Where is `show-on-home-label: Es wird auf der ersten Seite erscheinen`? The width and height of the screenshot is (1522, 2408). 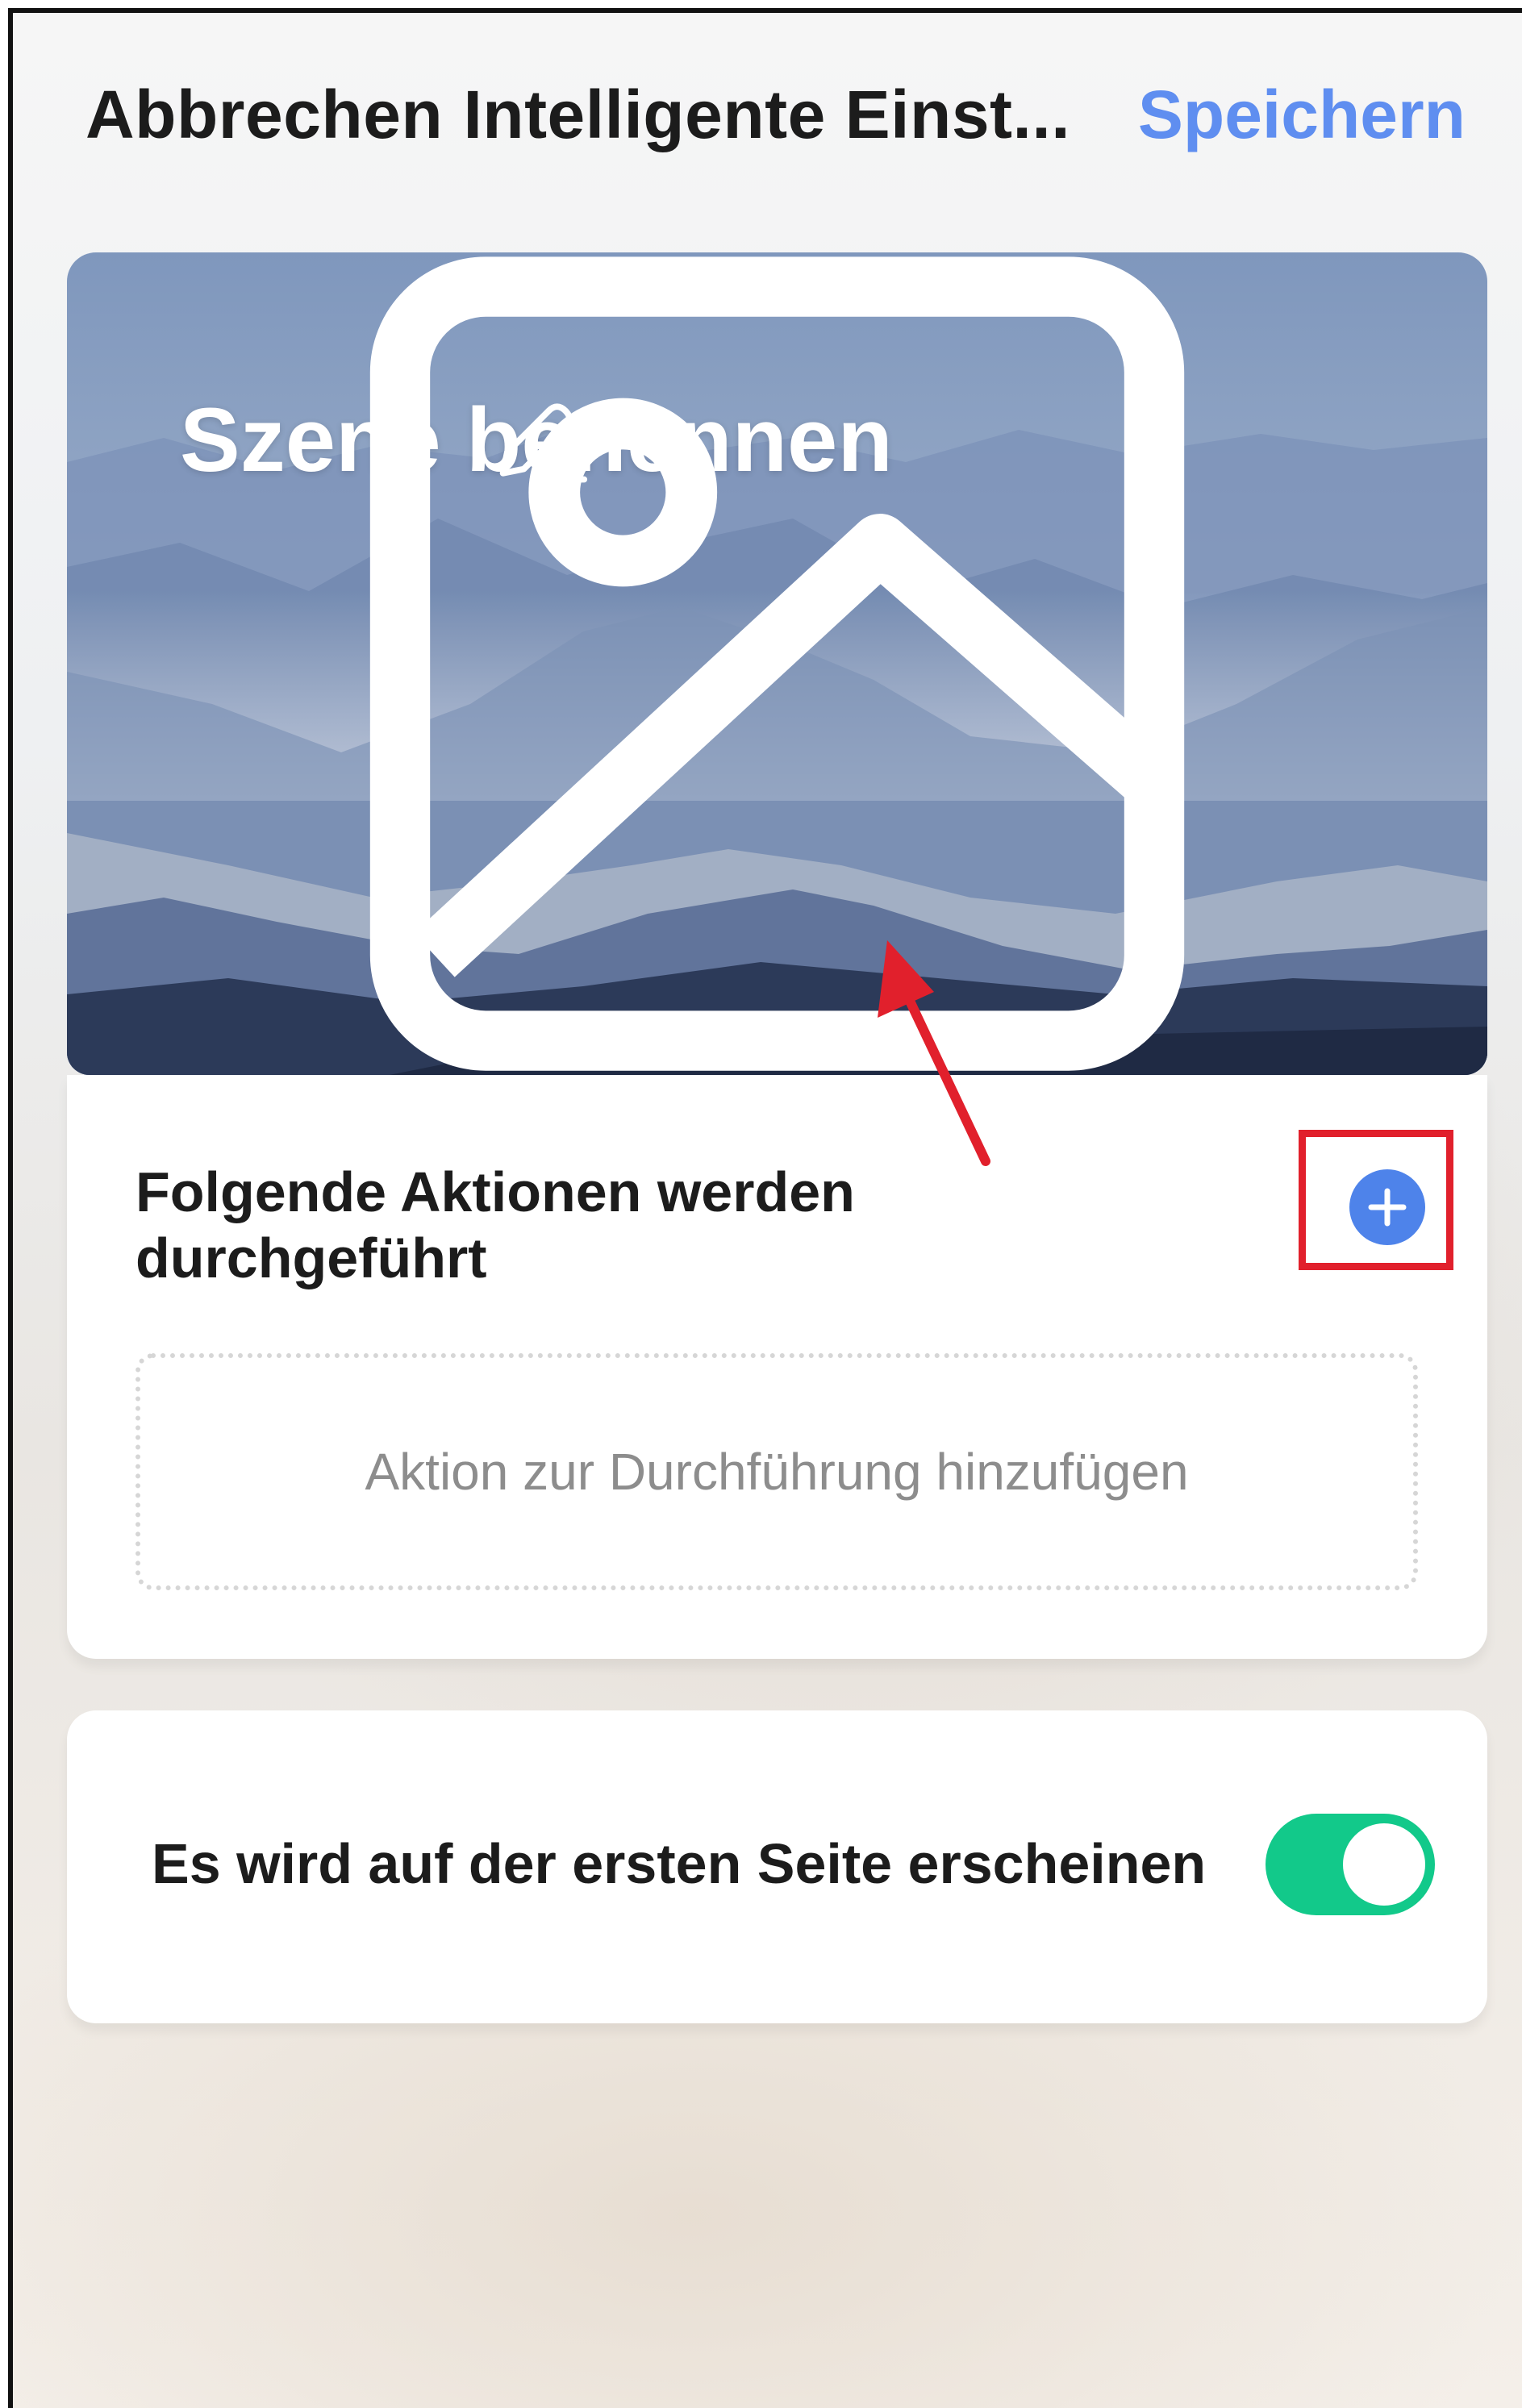
show-on-home-label: Es wird auf der ersten Seite erscheinen is located at coordinates (679, 1863).